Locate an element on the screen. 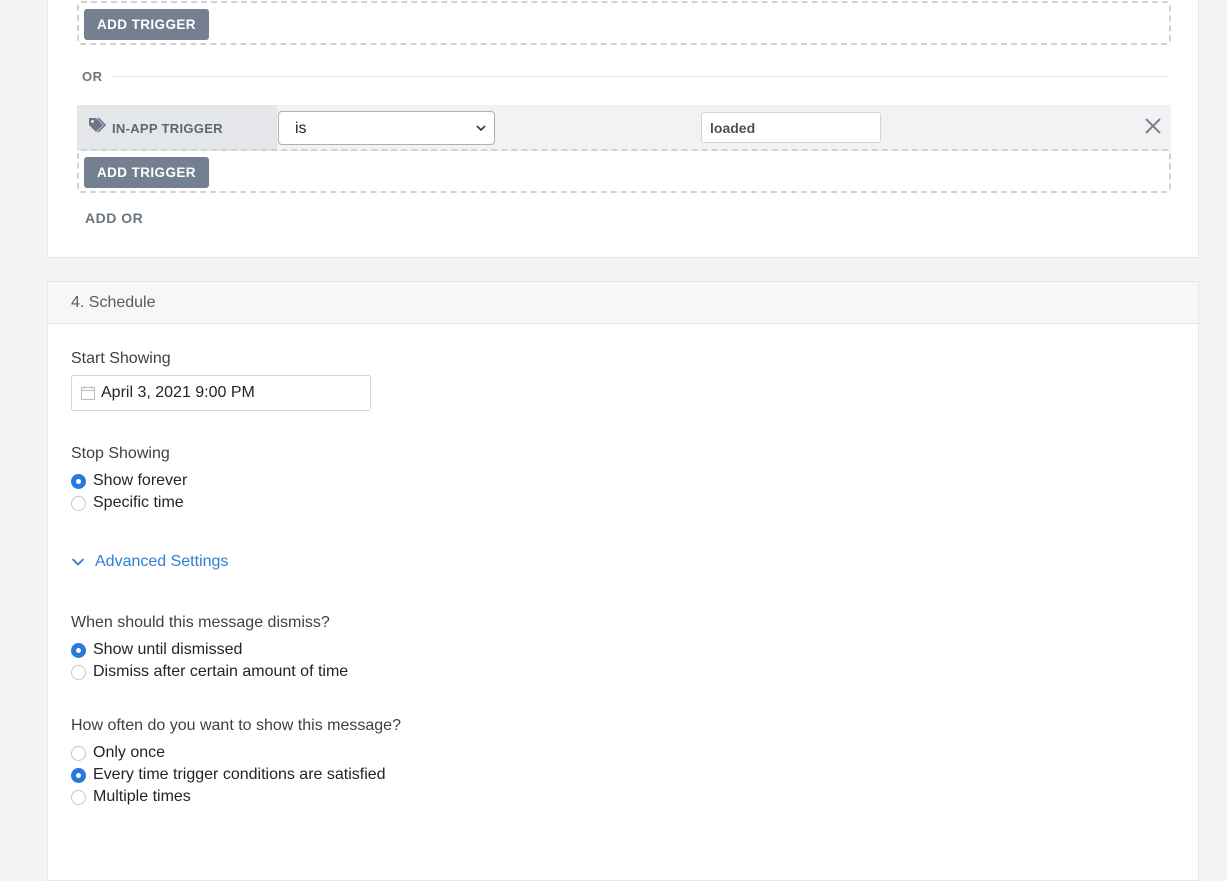 The width and height of the screenshot is (1227, 881). radio-show-until-dismissed: Show until dismissed is located at coordinates (156, 650).